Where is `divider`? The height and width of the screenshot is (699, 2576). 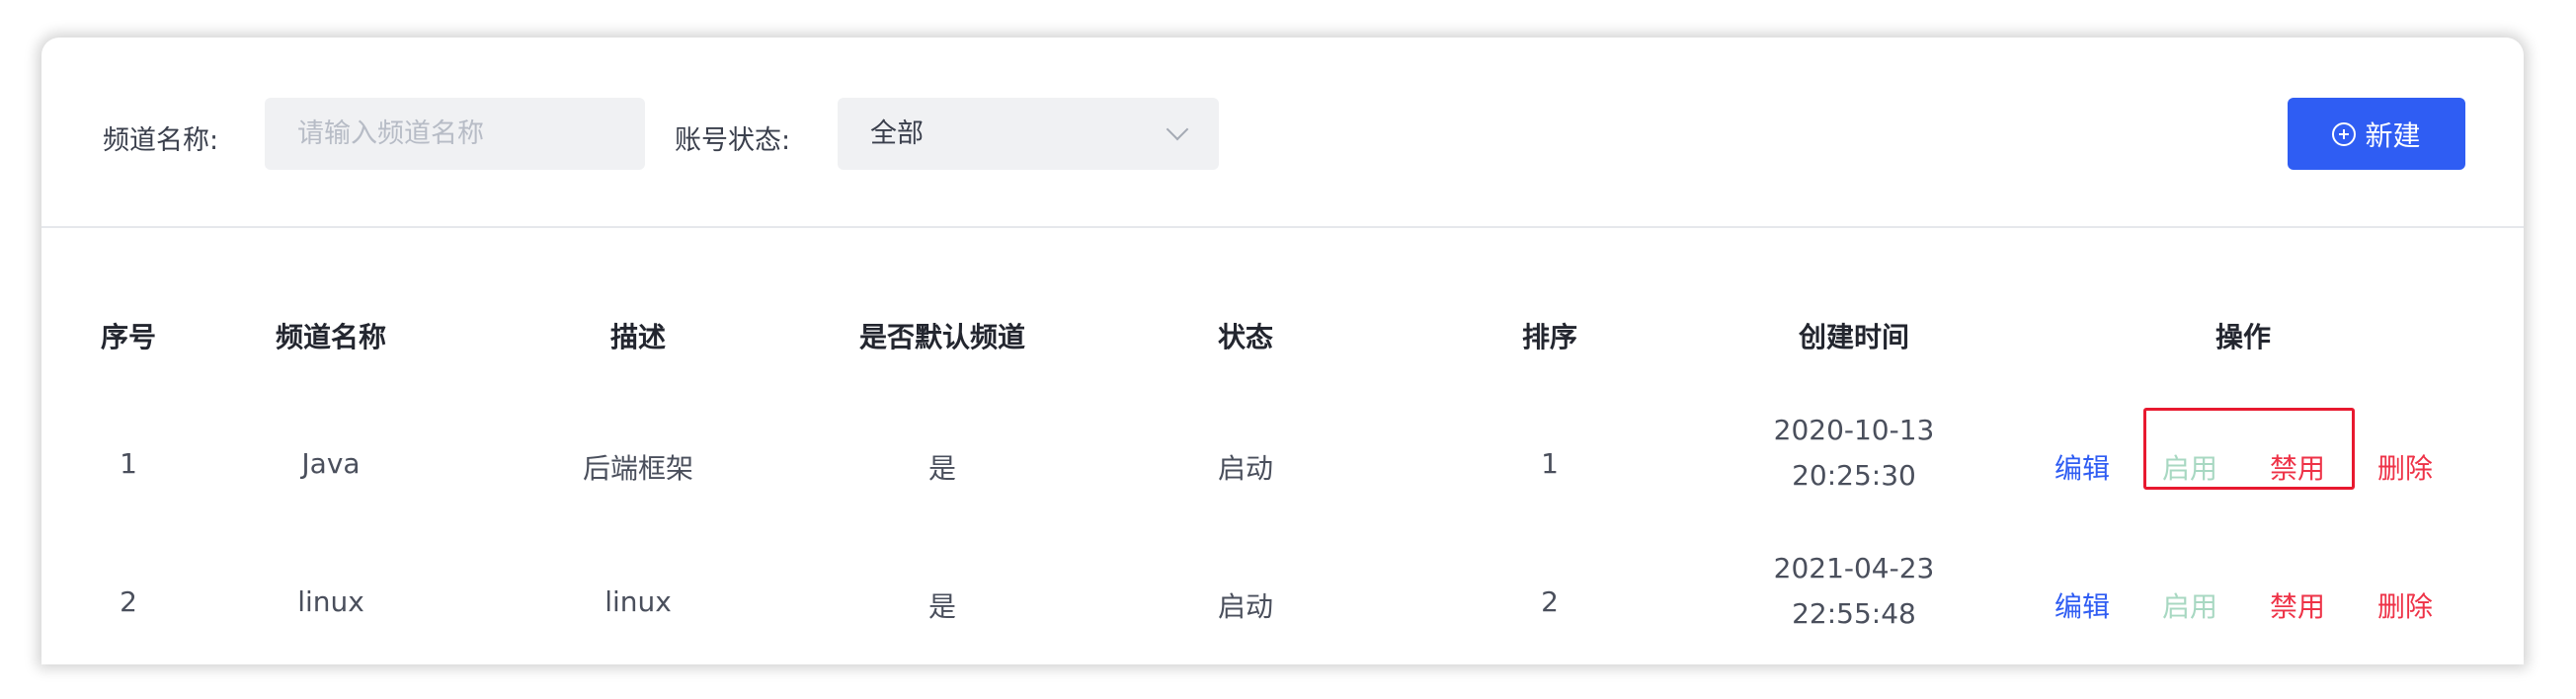 divider is located at coordinates (1282, 227).